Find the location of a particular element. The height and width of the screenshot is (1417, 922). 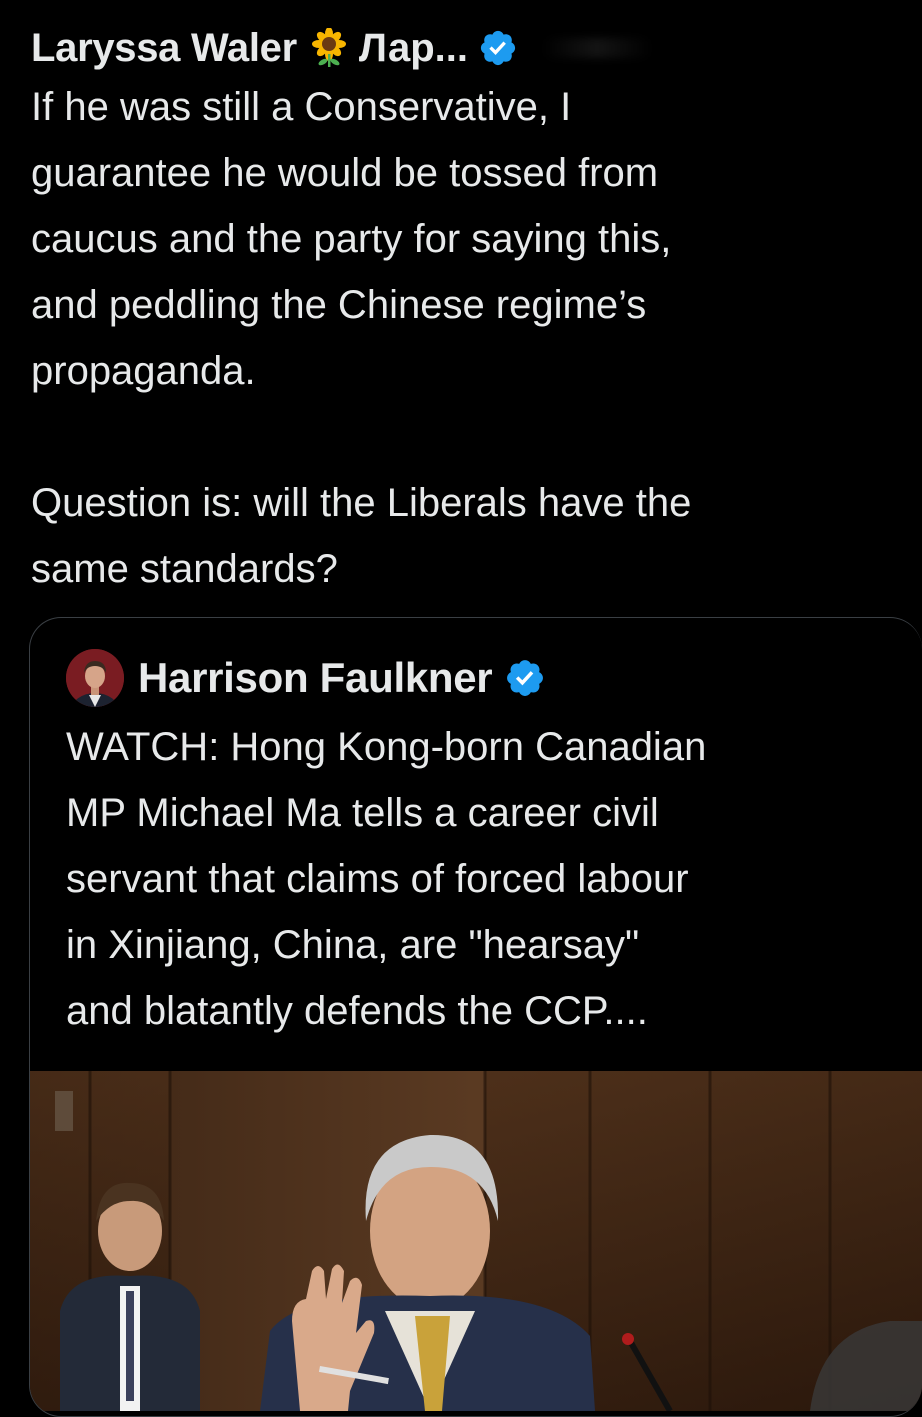

sunflower-icon is located at coordinates (329, 47).